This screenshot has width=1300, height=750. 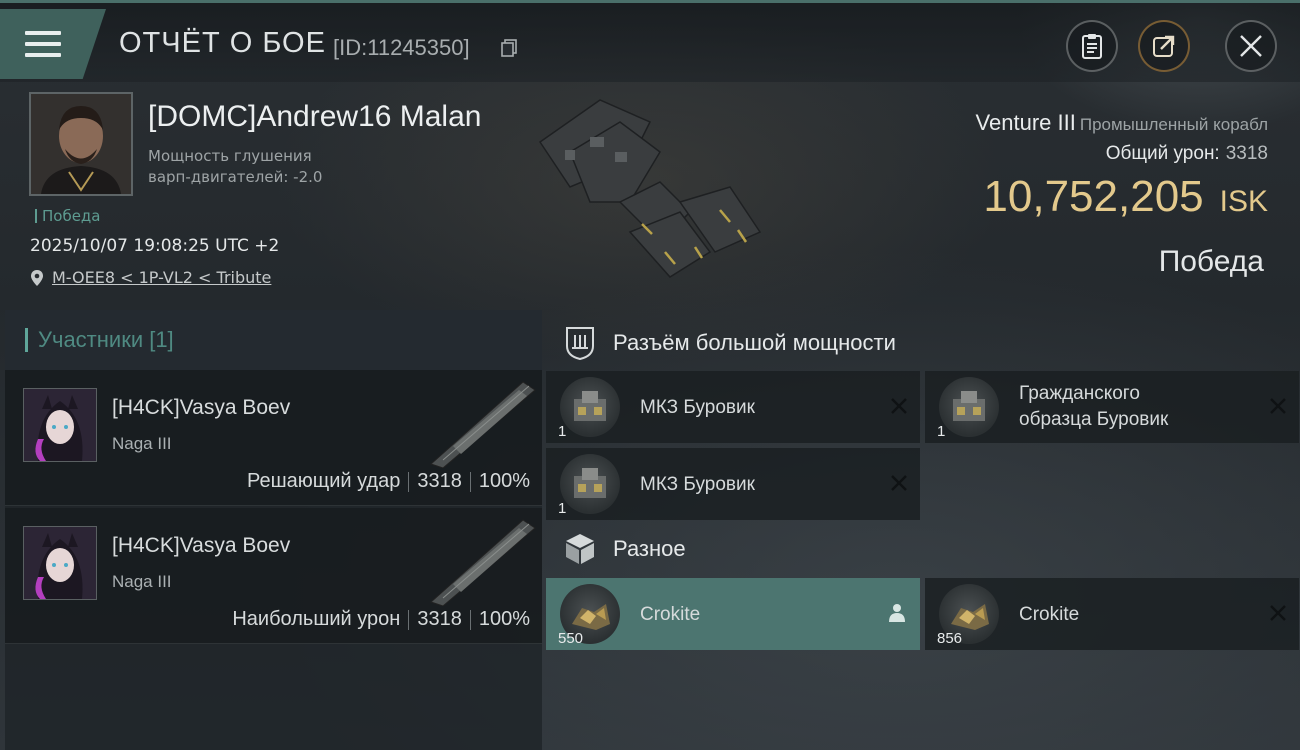 What do you see at coordinates (1246, 153) in the screenshot?
I see `total-damage-value: 3318` at bounding box center [1246, 153].